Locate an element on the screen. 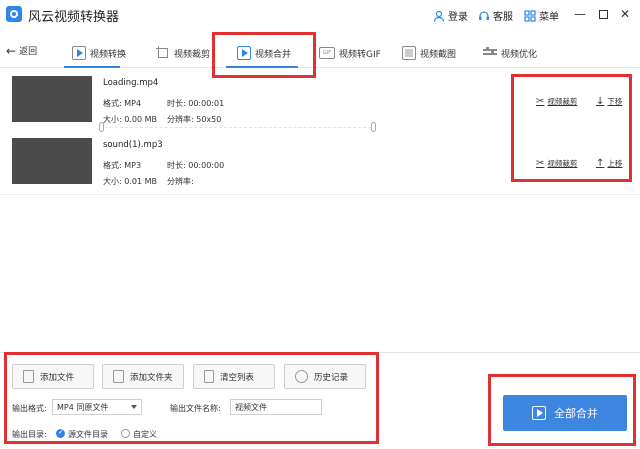 This screenshot has height=449, width=640. screenshot-icon is located at coordinates (409, 53).